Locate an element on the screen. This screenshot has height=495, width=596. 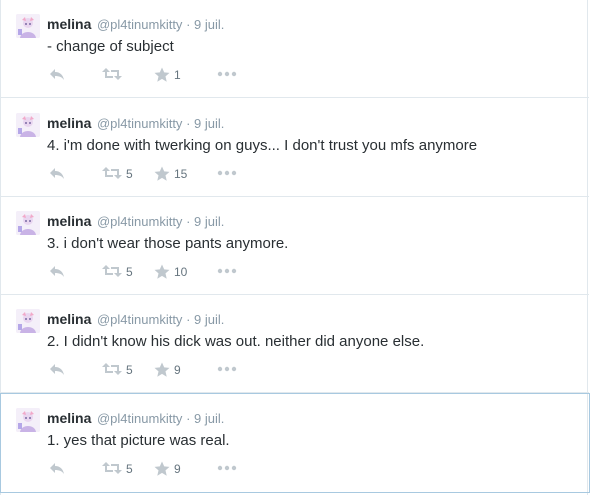
tweet-text: - change of subject is located at coordinates (110, 46).